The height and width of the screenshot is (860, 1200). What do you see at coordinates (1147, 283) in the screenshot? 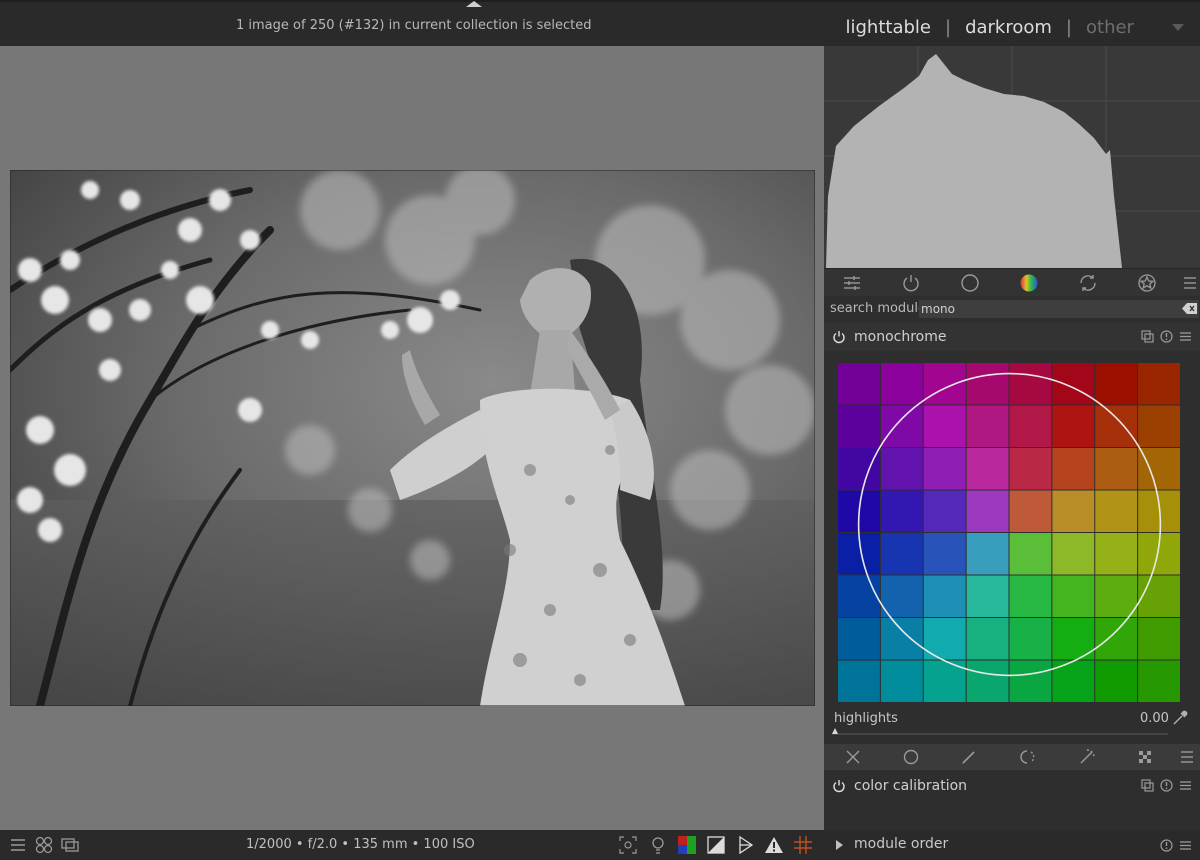
I see `favorites-icon` at bounding box center [1147, 283].